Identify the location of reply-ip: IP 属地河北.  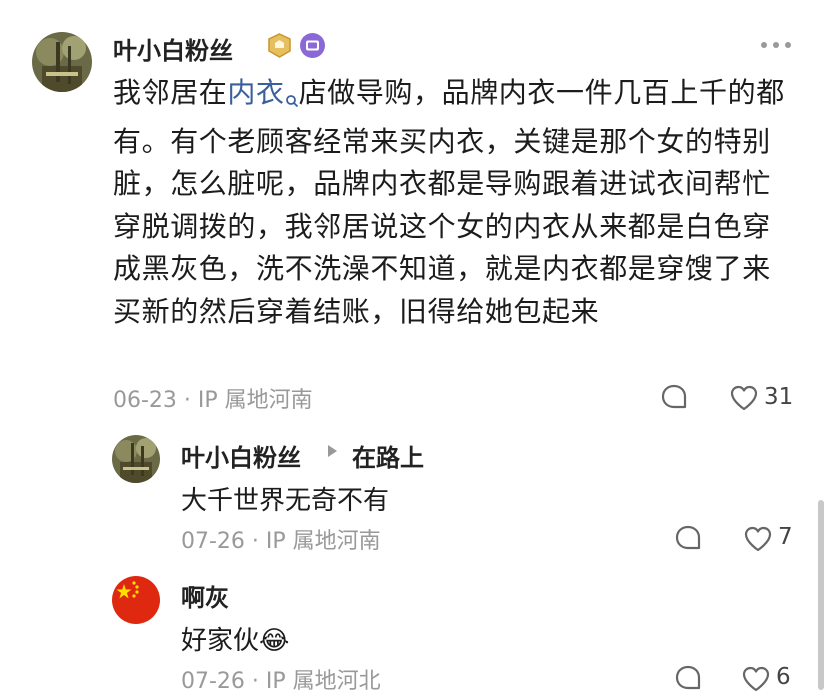
(323, 681).